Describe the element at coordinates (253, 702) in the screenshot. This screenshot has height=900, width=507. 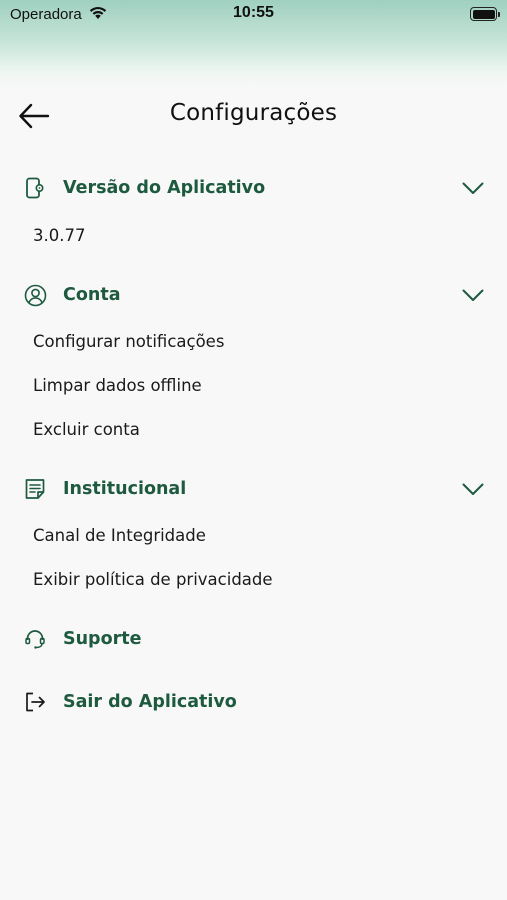
I see `logout-button: Sair do Aplicativo` at that location.